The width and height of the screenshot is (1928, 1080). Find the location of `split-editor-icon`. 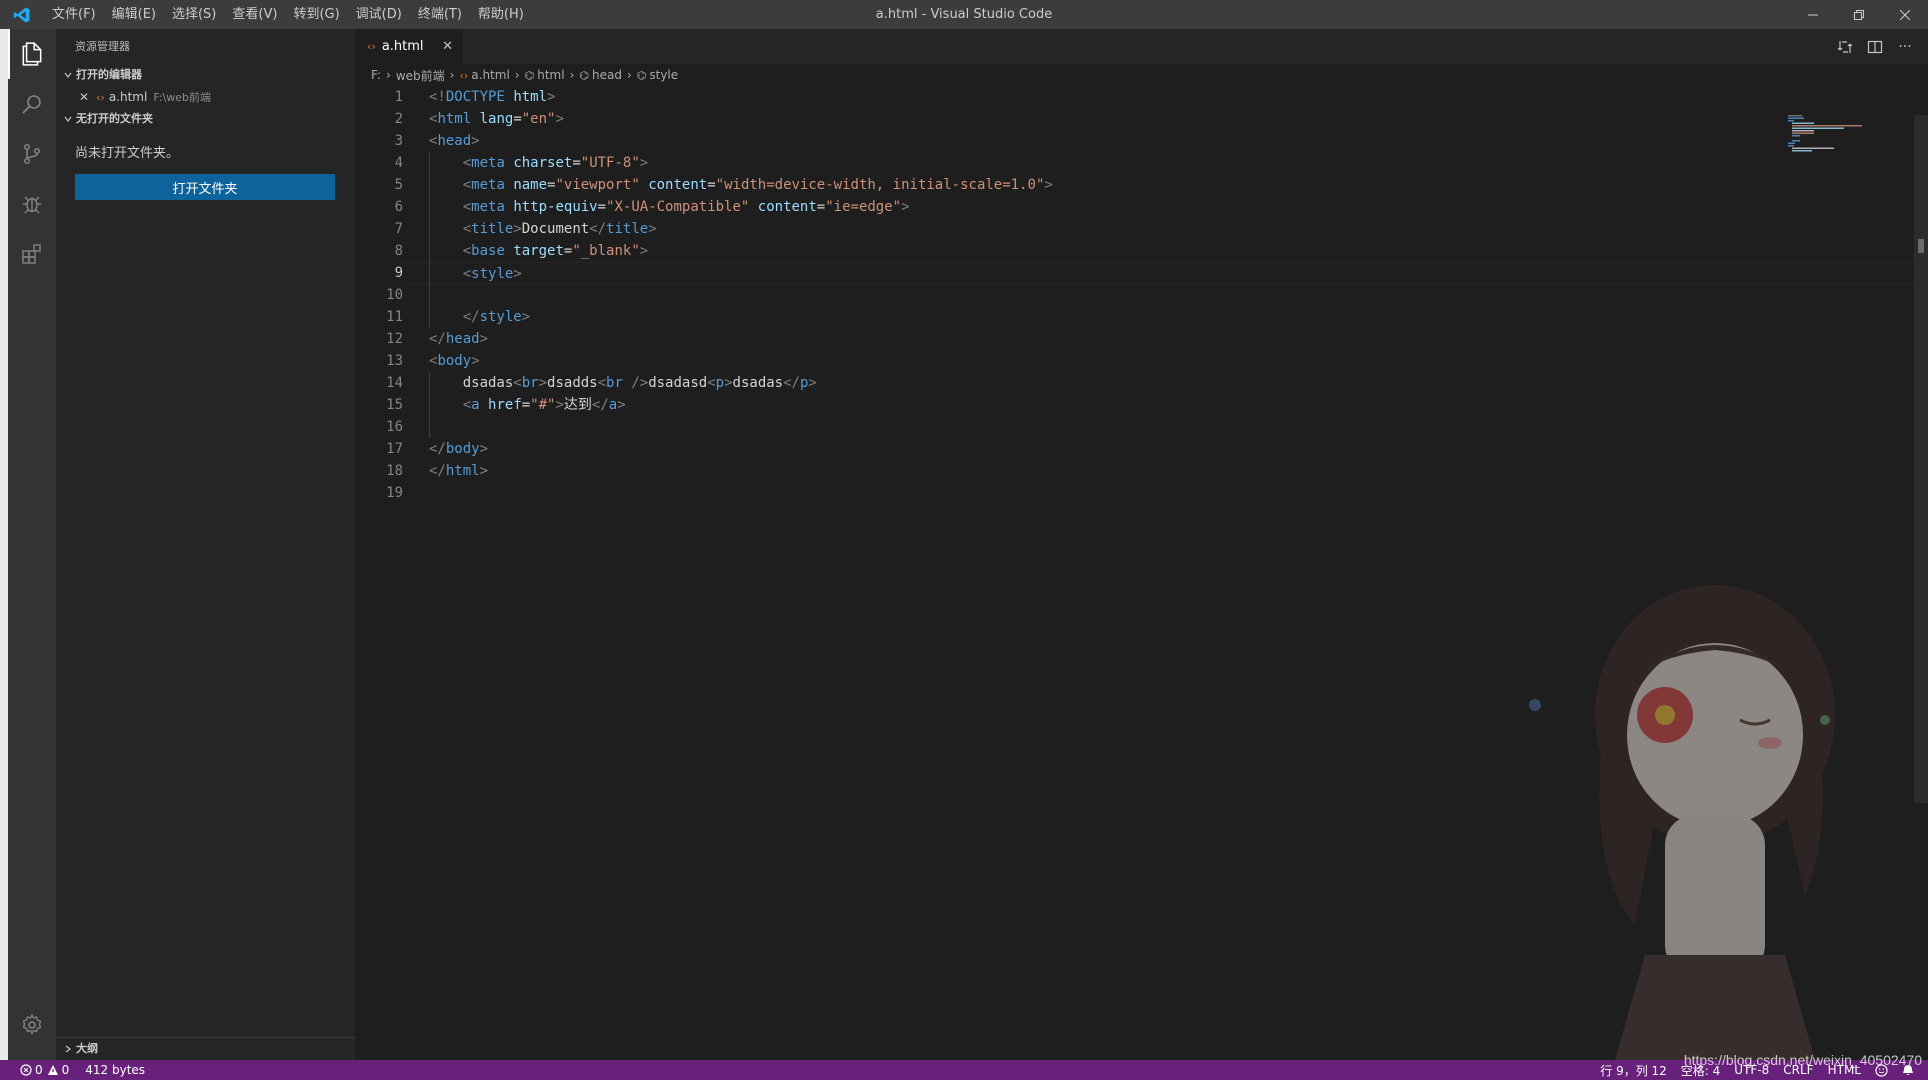

split-editor-icon is located at coordinates (1875, 46).